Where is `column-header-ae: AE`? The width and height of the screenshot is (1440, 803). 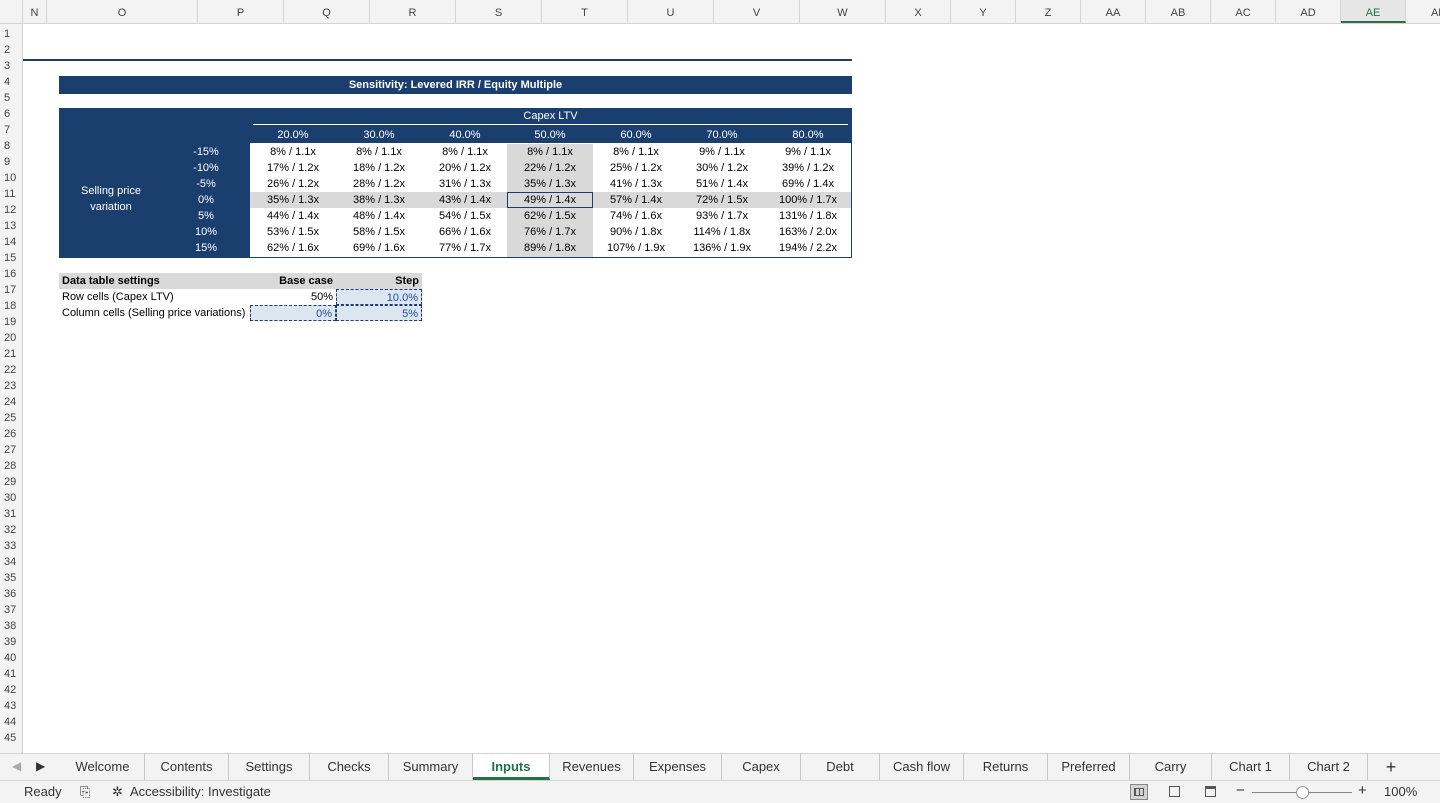 column-header-ae: AE is located at coordinates (1373, 11).